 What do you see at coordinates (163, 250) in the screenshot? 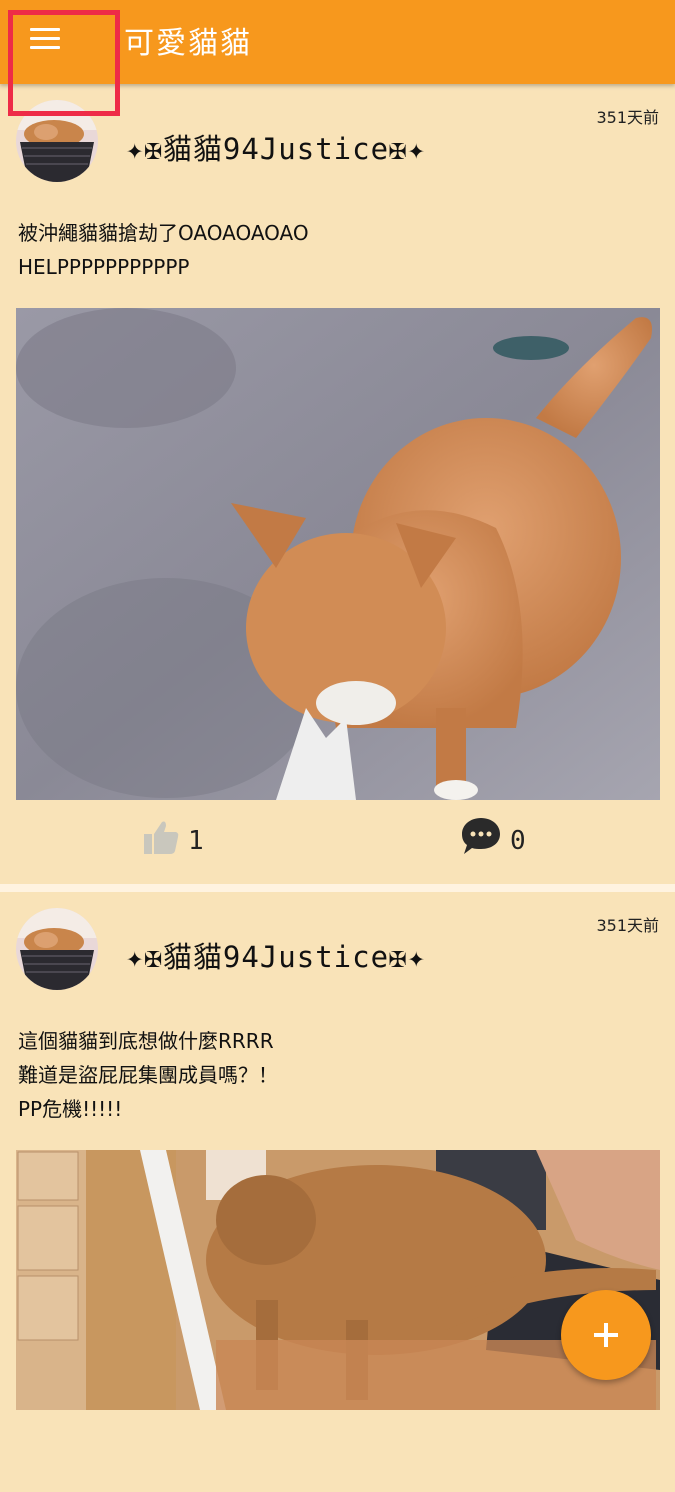
I see `post-text: 被沖繩貓貓搶劫了OAOAOAOAO HELPPPPPPPPPPP` at bounding box center [163, 250].